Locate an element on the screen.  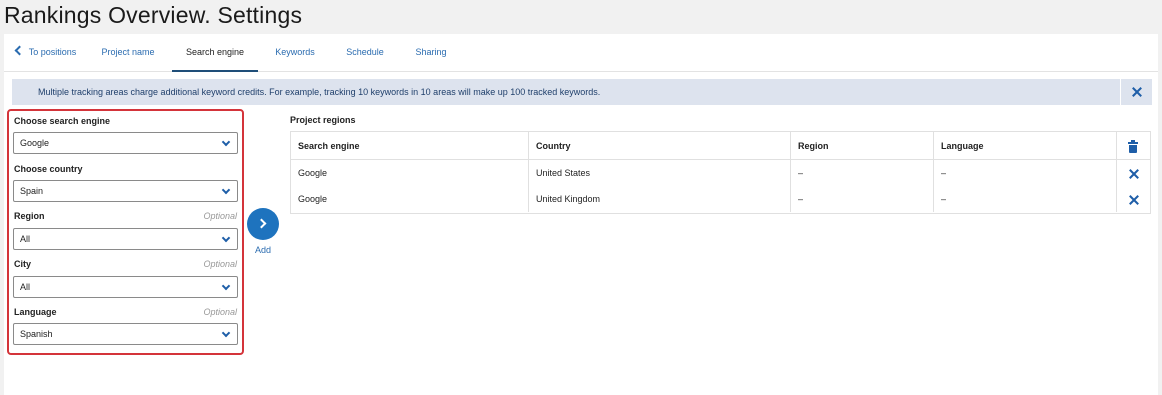
remove-row-2-icon is located at coordinates (1134, 200).